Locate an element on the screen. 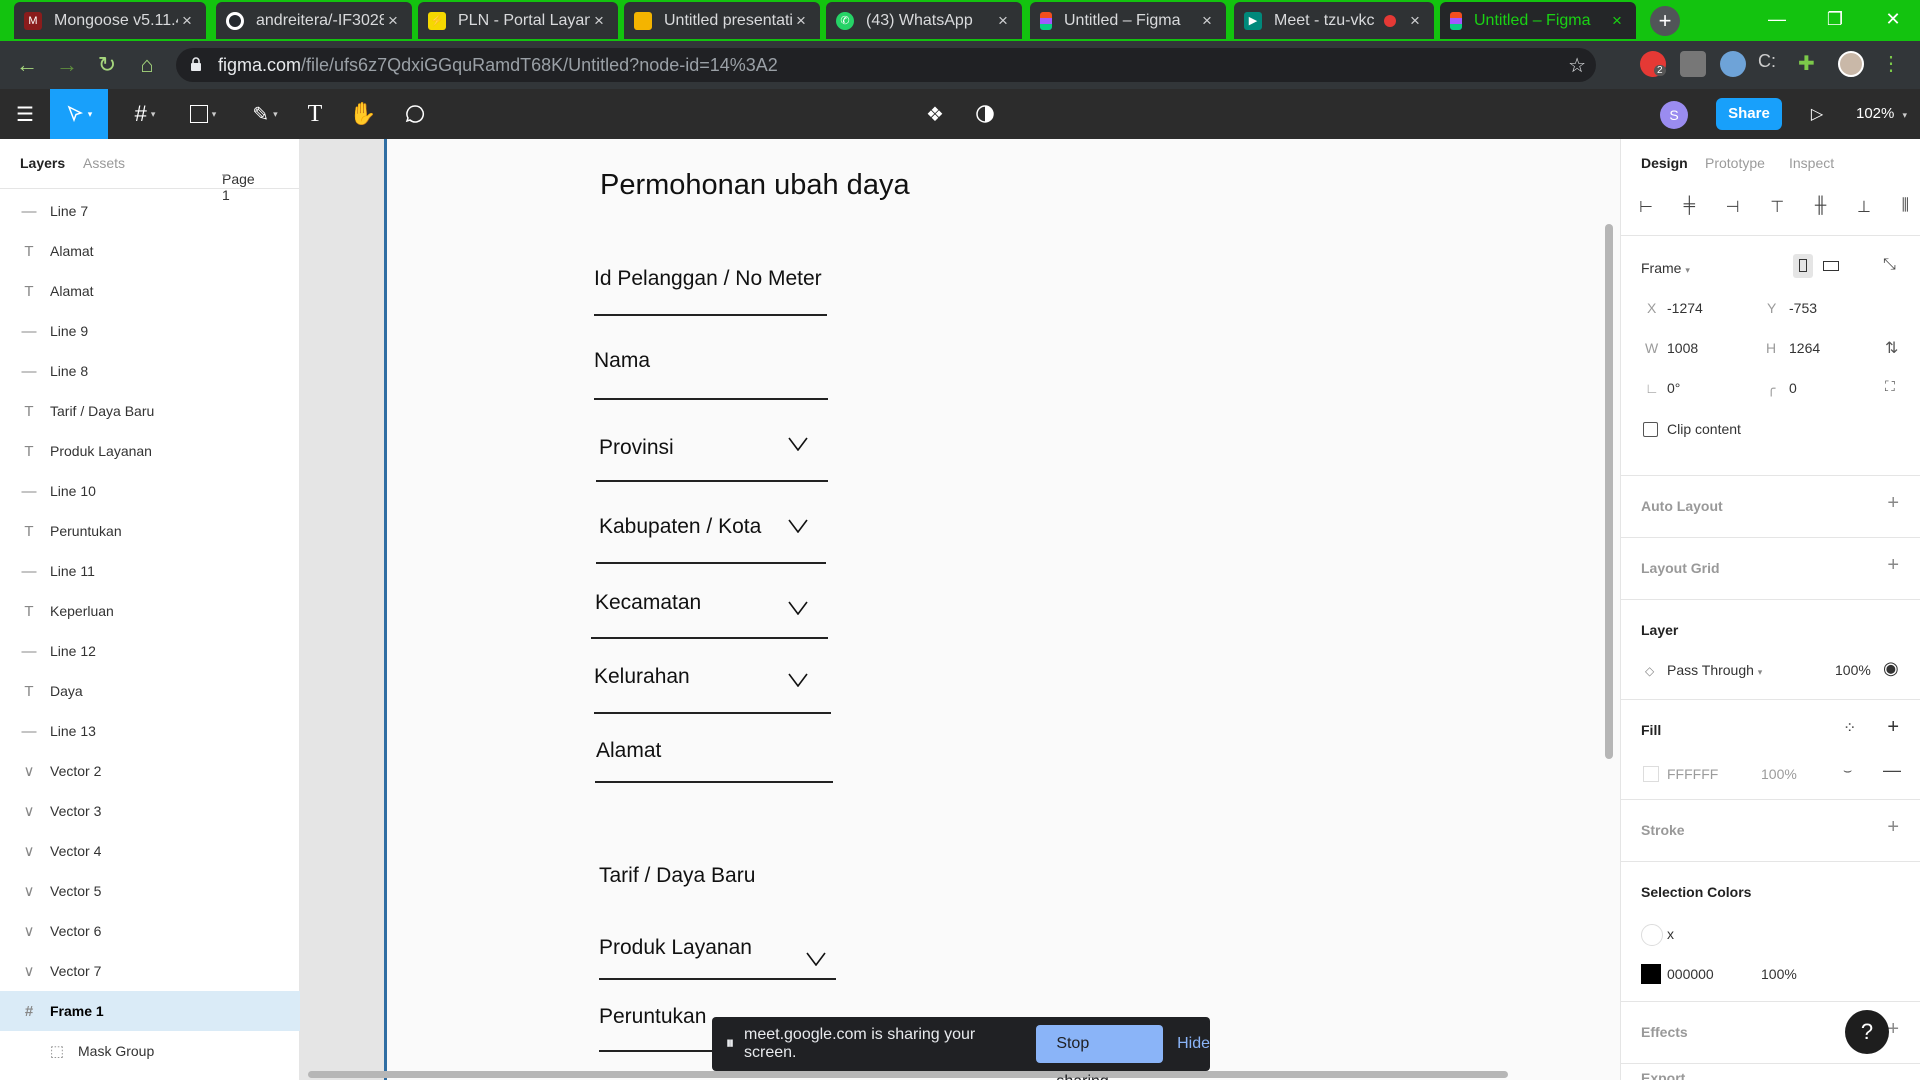 The image size is (1920, 1080). layer-row: T Produk Layanan is located at coordinates (150, 451).